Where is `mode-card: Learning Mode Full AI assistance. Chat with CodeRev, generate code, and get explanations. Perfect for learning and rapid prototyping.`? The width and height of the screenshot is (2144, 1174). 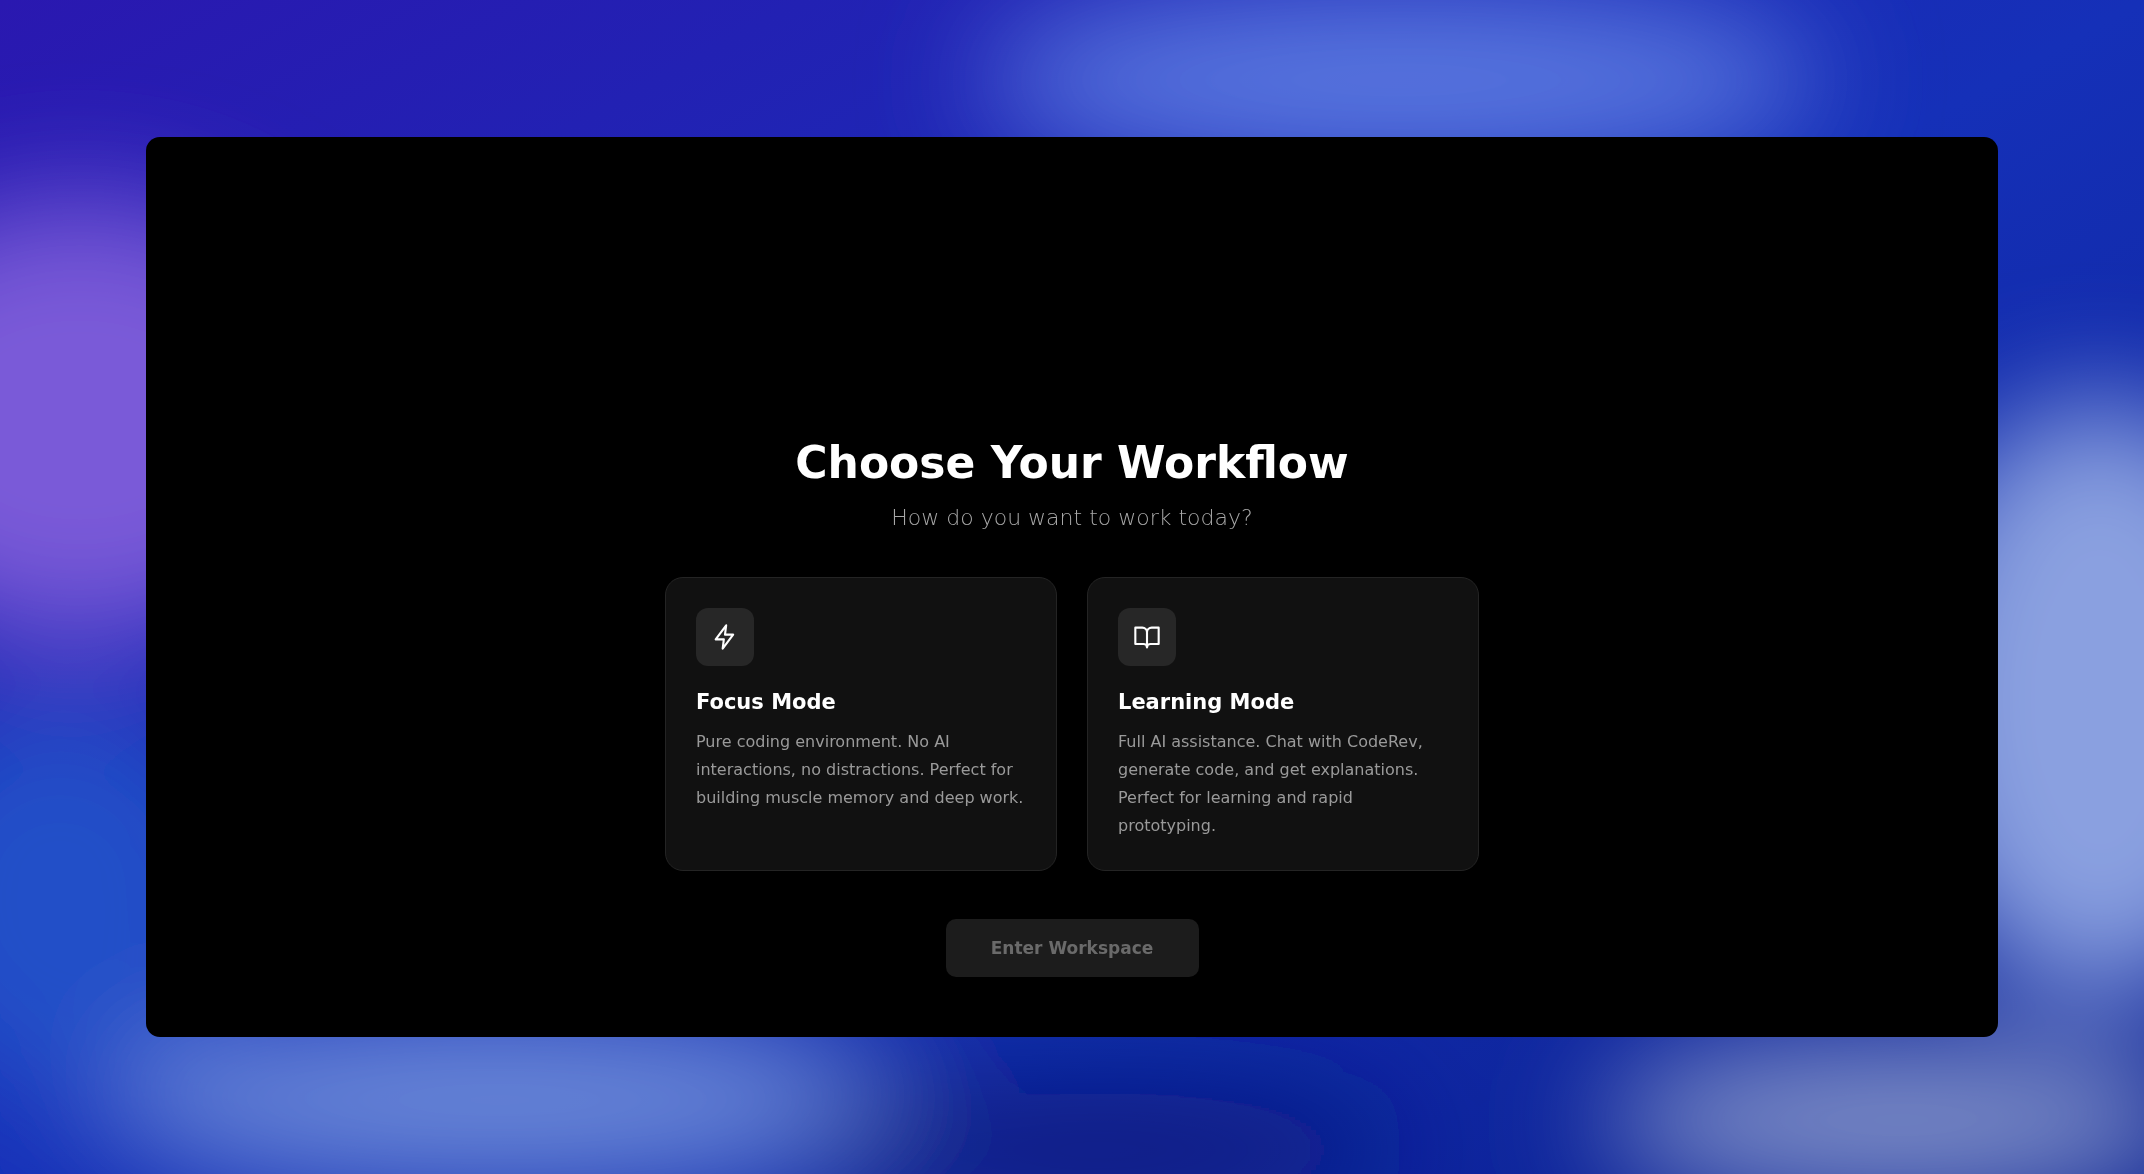
mode-card: Learning Mode Full AI assistance. Chat with CodeRev, generate code, and get explanations. Perfect for learning and rapid prototyping. is located at coordinates (1283, 724).